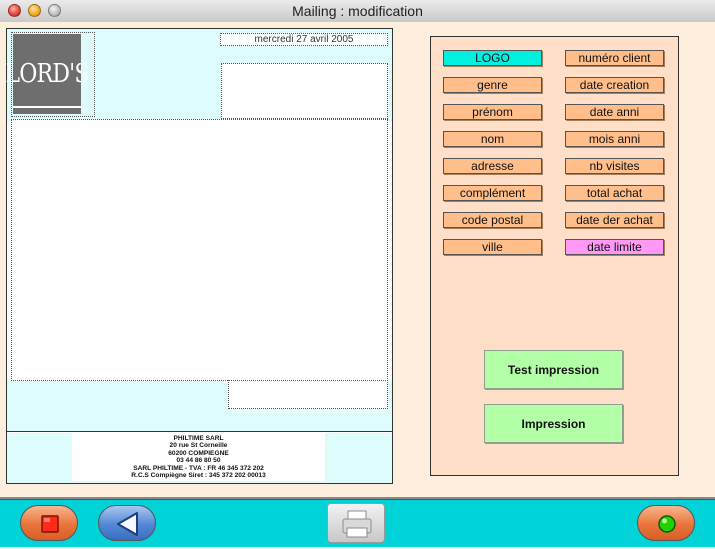 Image resolution: width=715 pixels, height=549 pixels. Describe the element at coordinates (198, 438) in the screenshot. I see `footer-line-1: PHILTIME SARL` at that location.